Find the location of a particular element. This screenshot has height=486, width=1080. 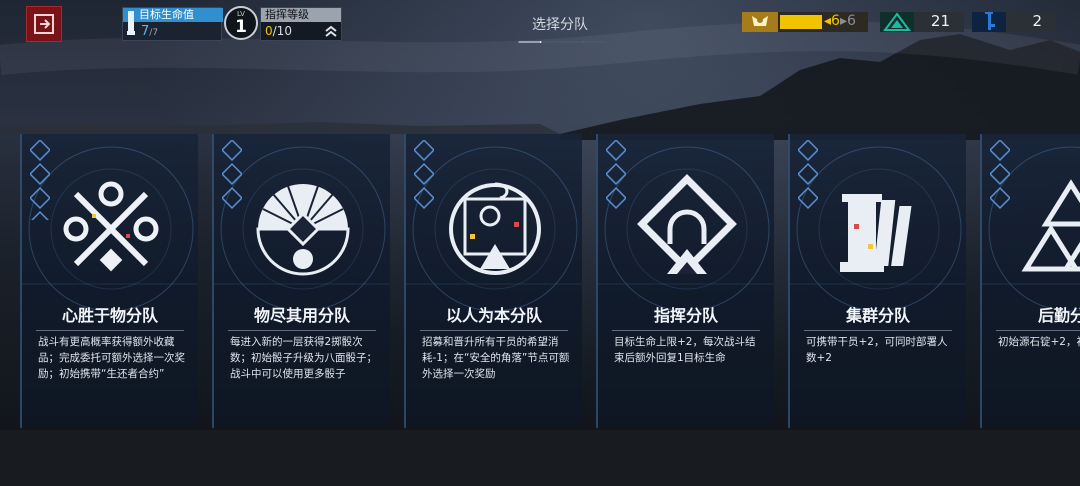

level-value: 1 is located at coordinates (241, 27).